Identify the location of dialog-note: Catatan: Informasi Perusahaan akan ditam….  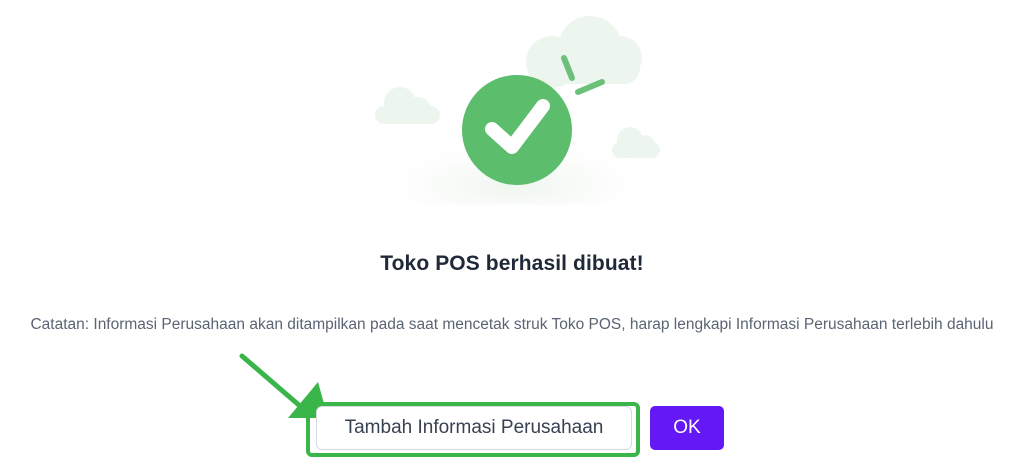
(512, 324).